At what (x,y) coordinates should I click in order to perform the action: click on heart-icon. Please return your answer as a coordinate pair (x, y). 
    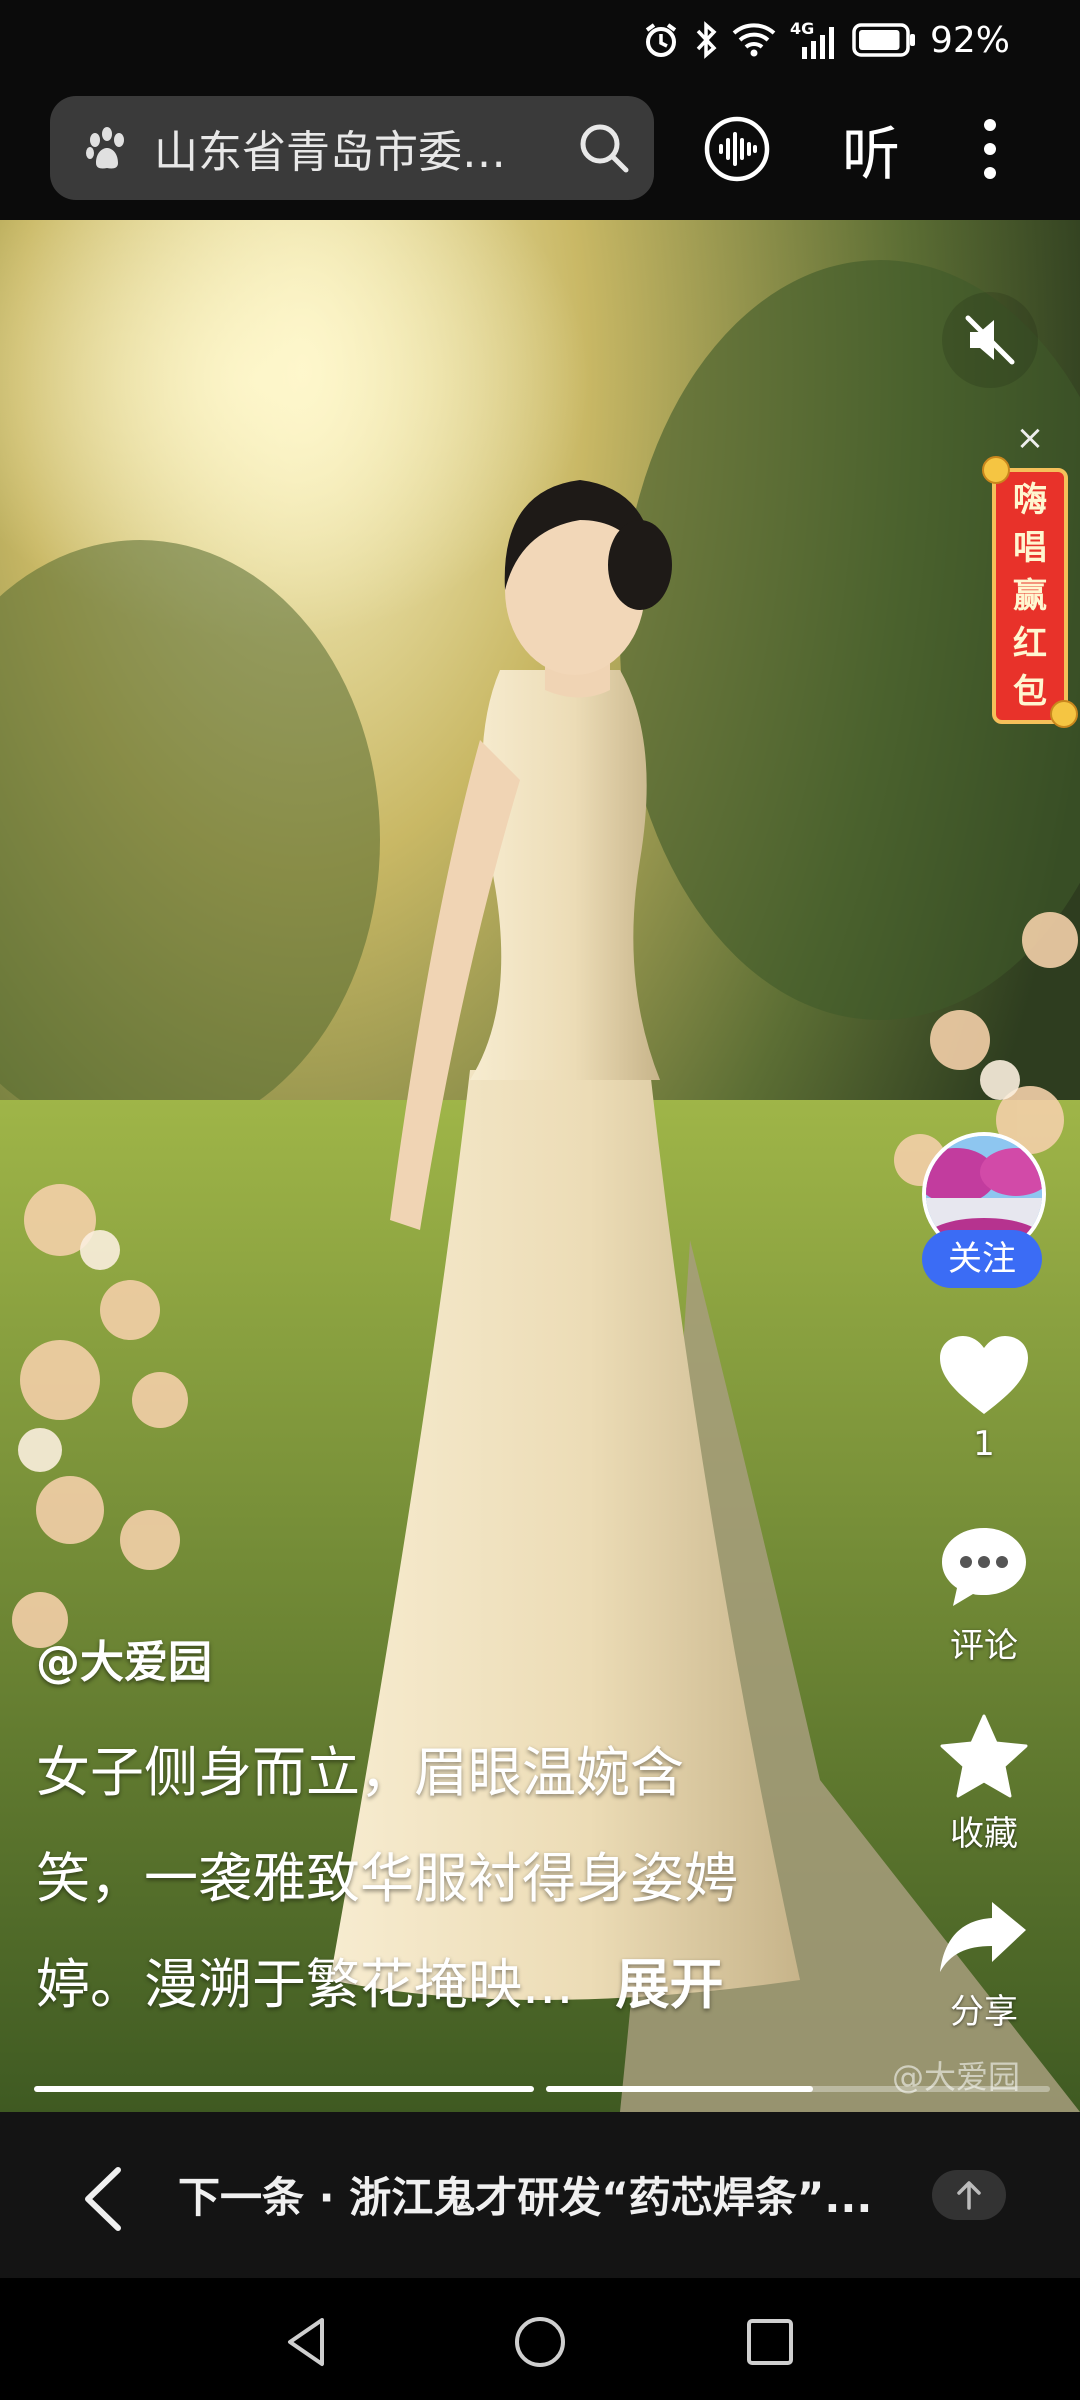
    Looking at the image, I should click on (984, 1375).